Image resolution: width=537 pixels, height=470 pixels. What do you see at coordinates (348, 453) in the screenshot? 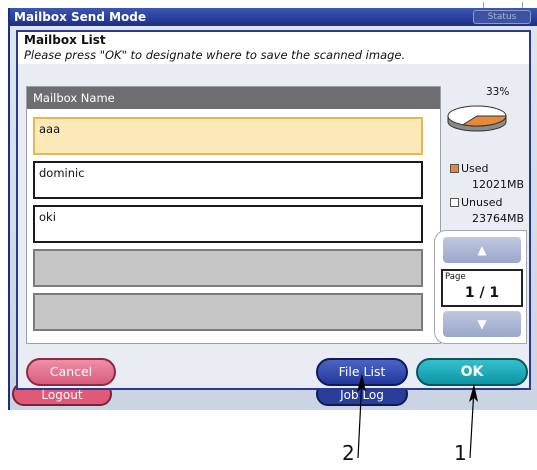
I see `callout-number-2: 2` at bounding box center [348, 453].